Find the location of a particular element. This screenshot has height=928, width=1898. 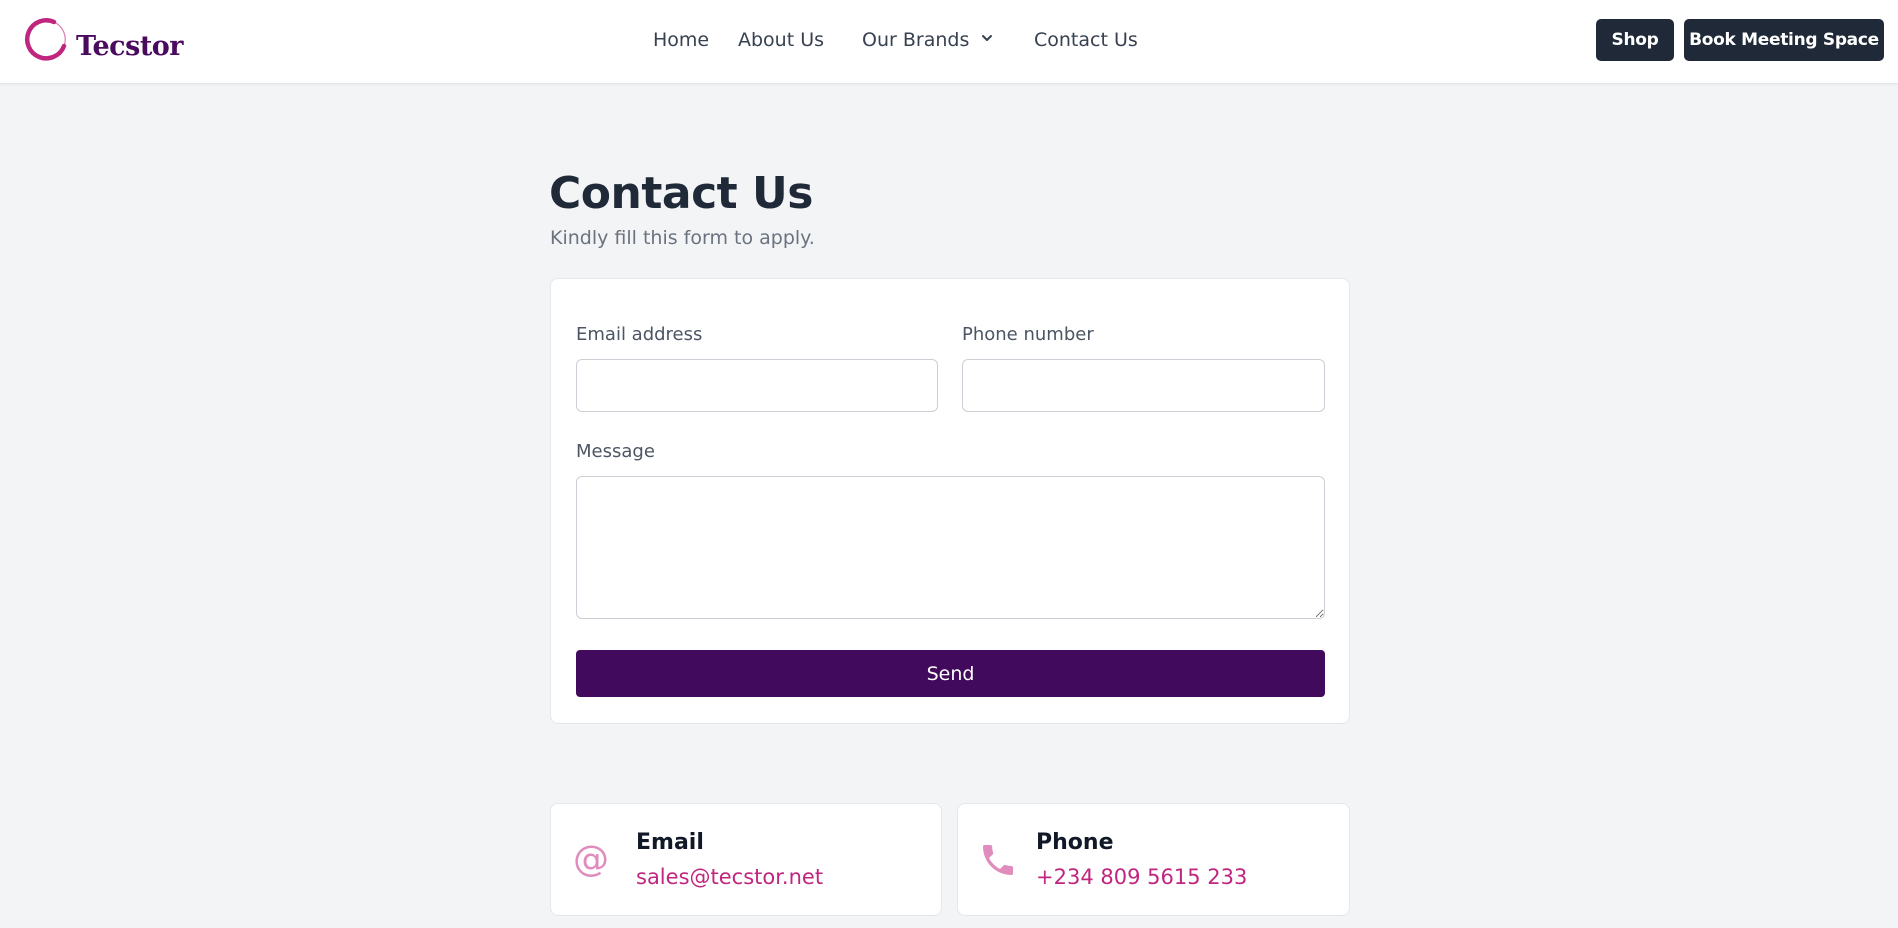

phone-contact-card: Phone +234 809 5615 233 is located at coordinates (1153, 859).